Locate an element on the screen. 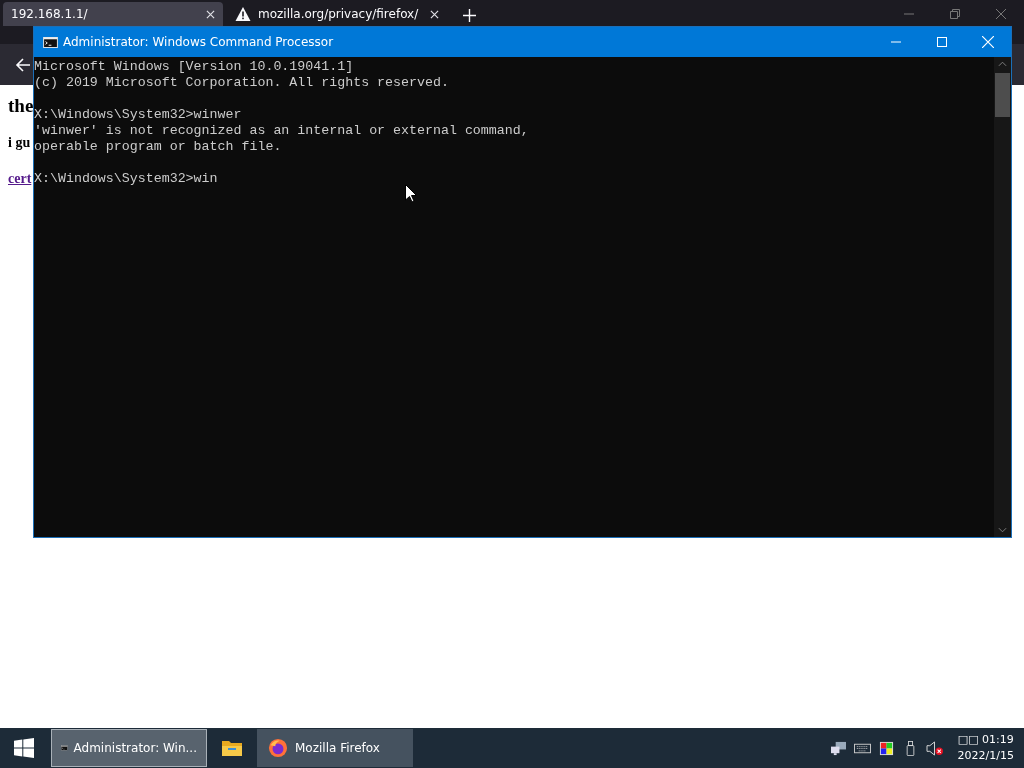 Image resolution: width=1024 pixels, height=768 pixels. clock: □□ 01:19 2022/1/15 is located at coordinates (985, 748).